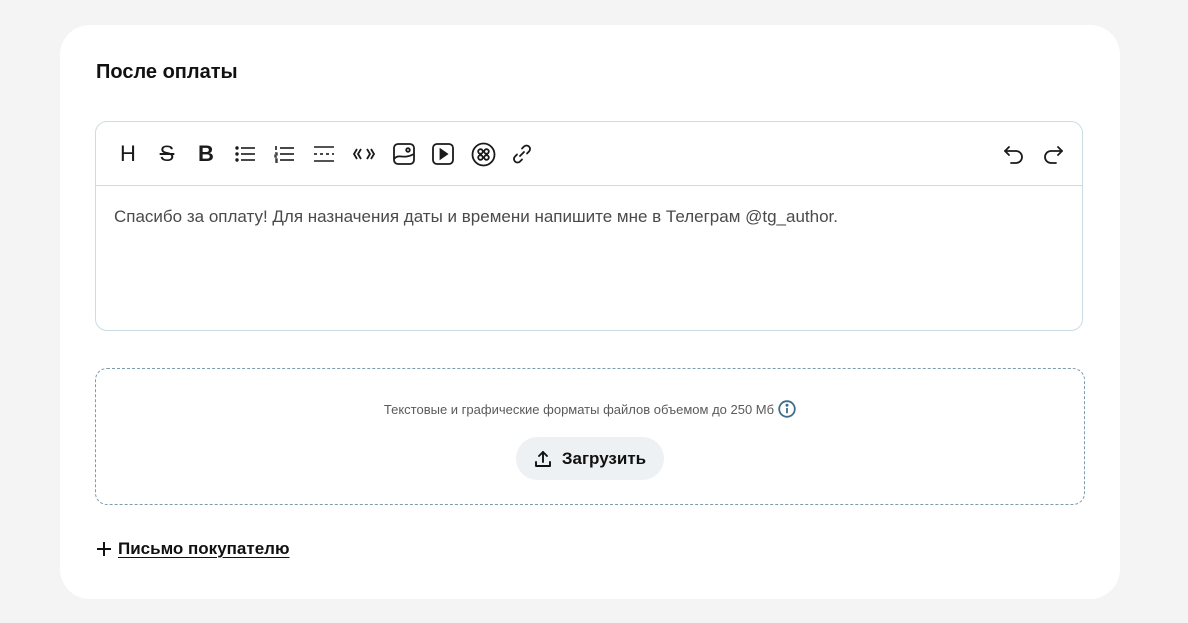 The image size is (1188, 623). I want to click on strikethrough-button: S, so click(167, 154).